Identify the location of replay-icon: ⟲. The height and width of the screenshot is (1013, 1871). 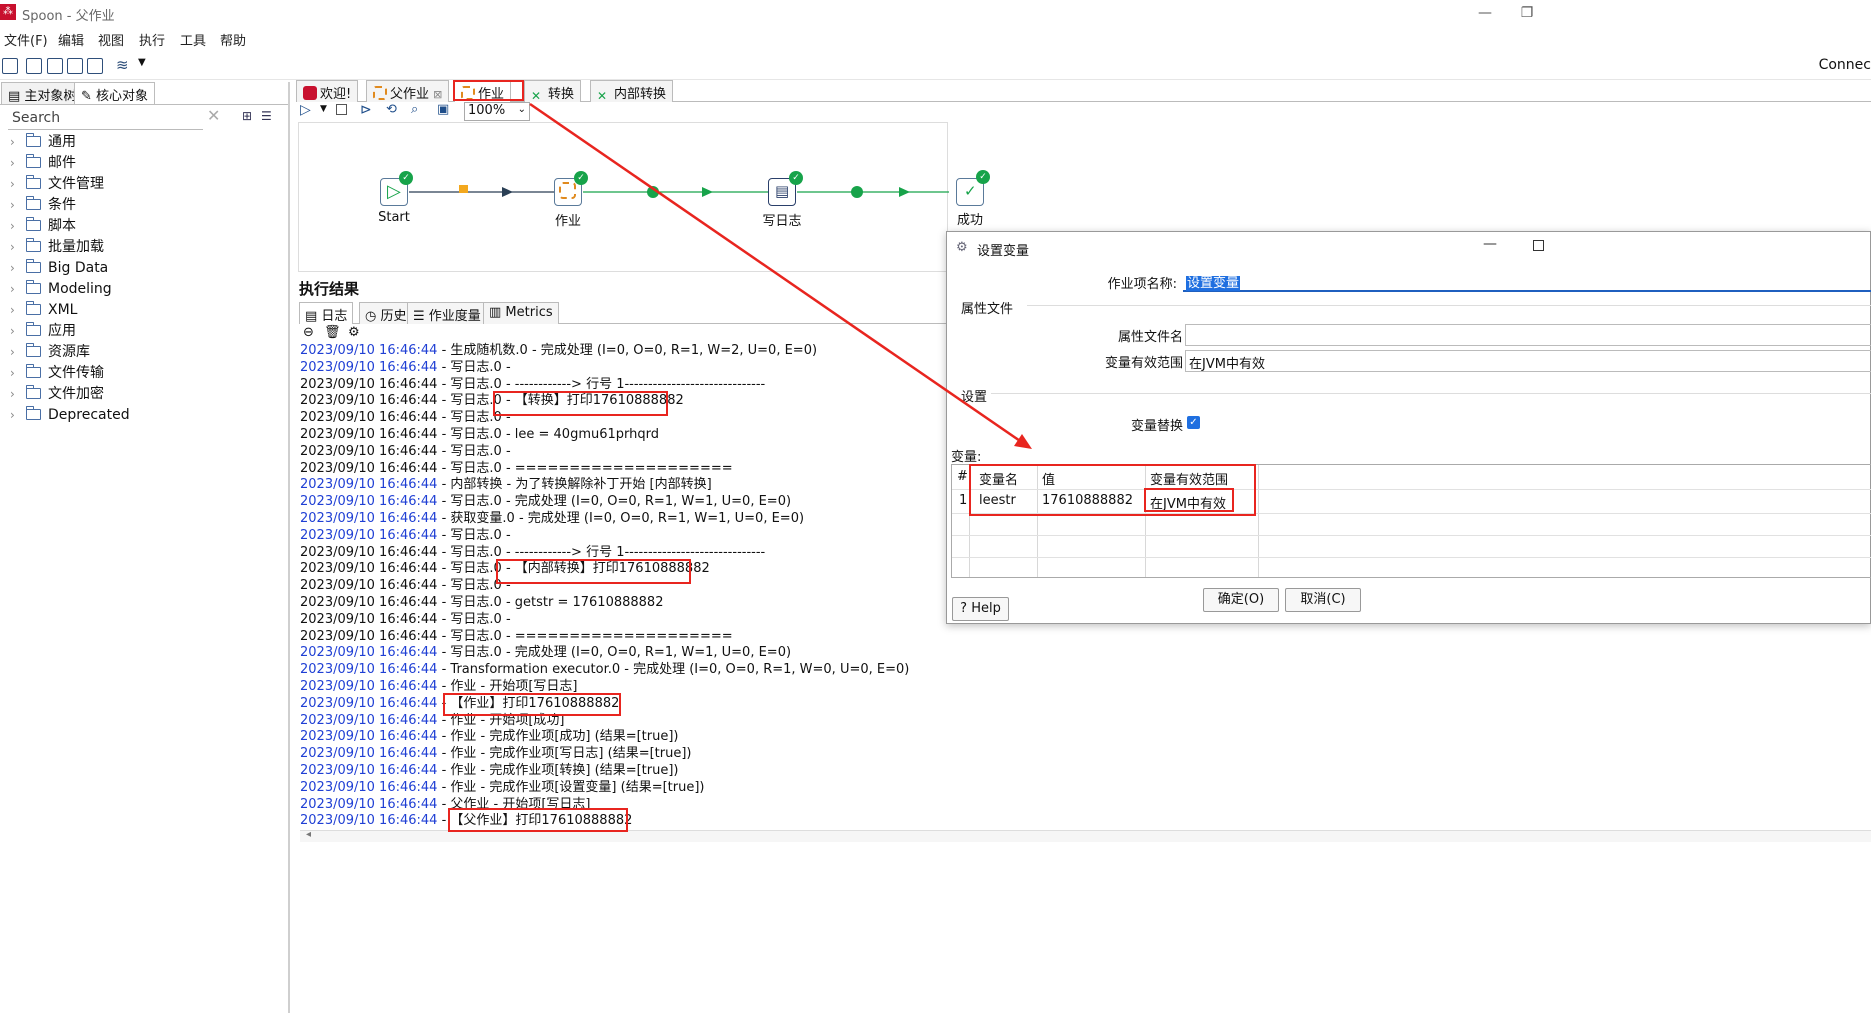
(391, 109).